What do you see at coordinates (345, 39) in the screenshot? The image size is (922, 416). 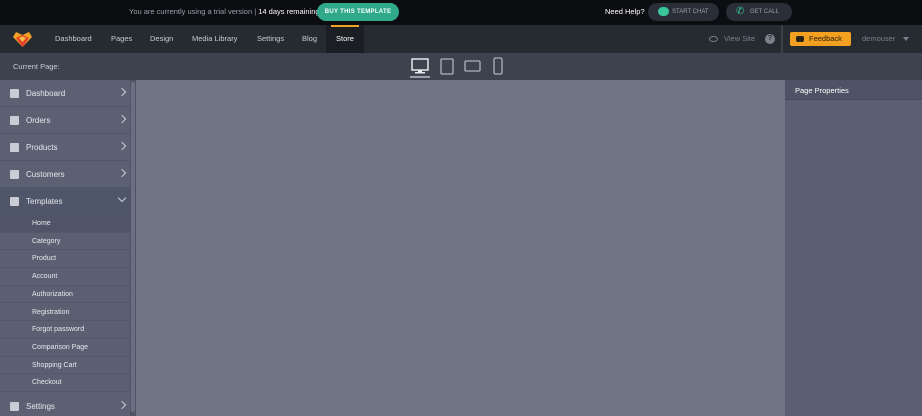 I see `nav-store: Store` at bounding box center [345, 39].